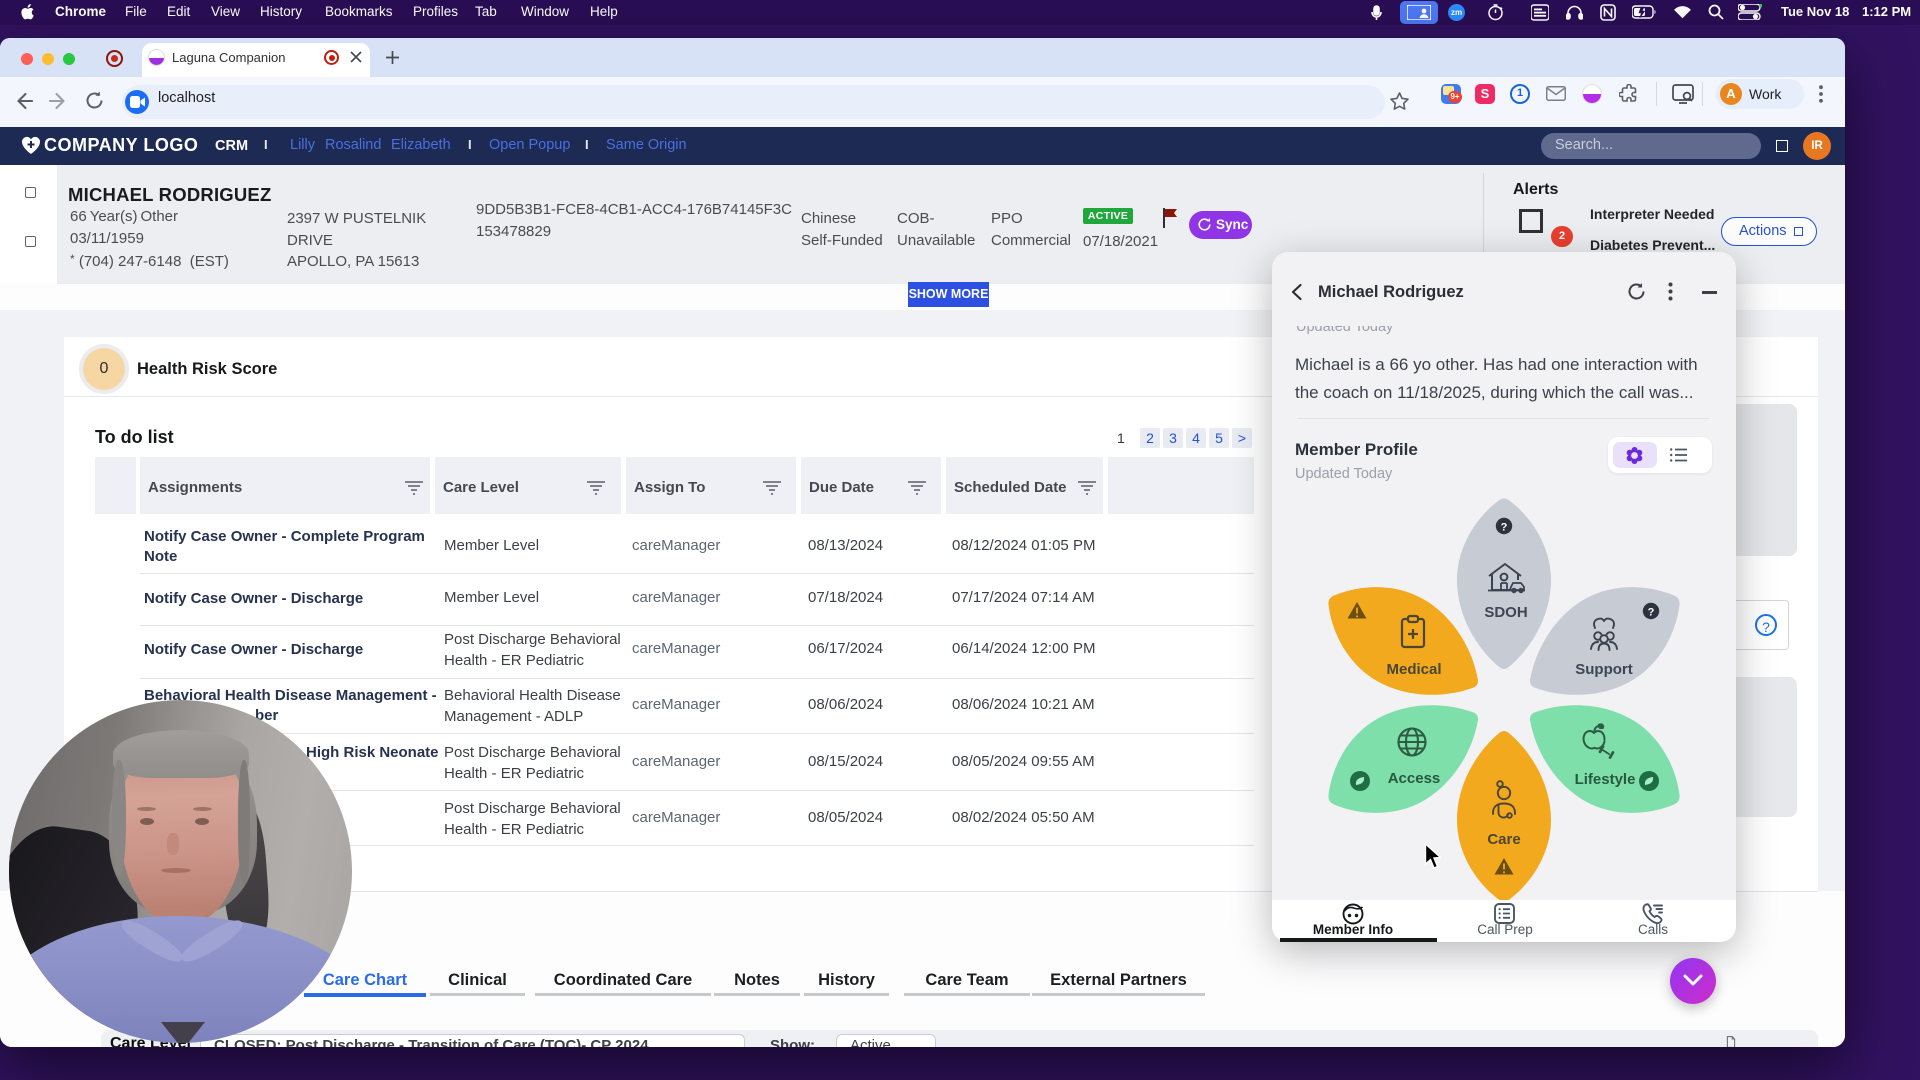 Image resolution: width=1920 pixels, height=1080 pixels. I want to click on svg-text: Lifestyle, so click(1605, 779).